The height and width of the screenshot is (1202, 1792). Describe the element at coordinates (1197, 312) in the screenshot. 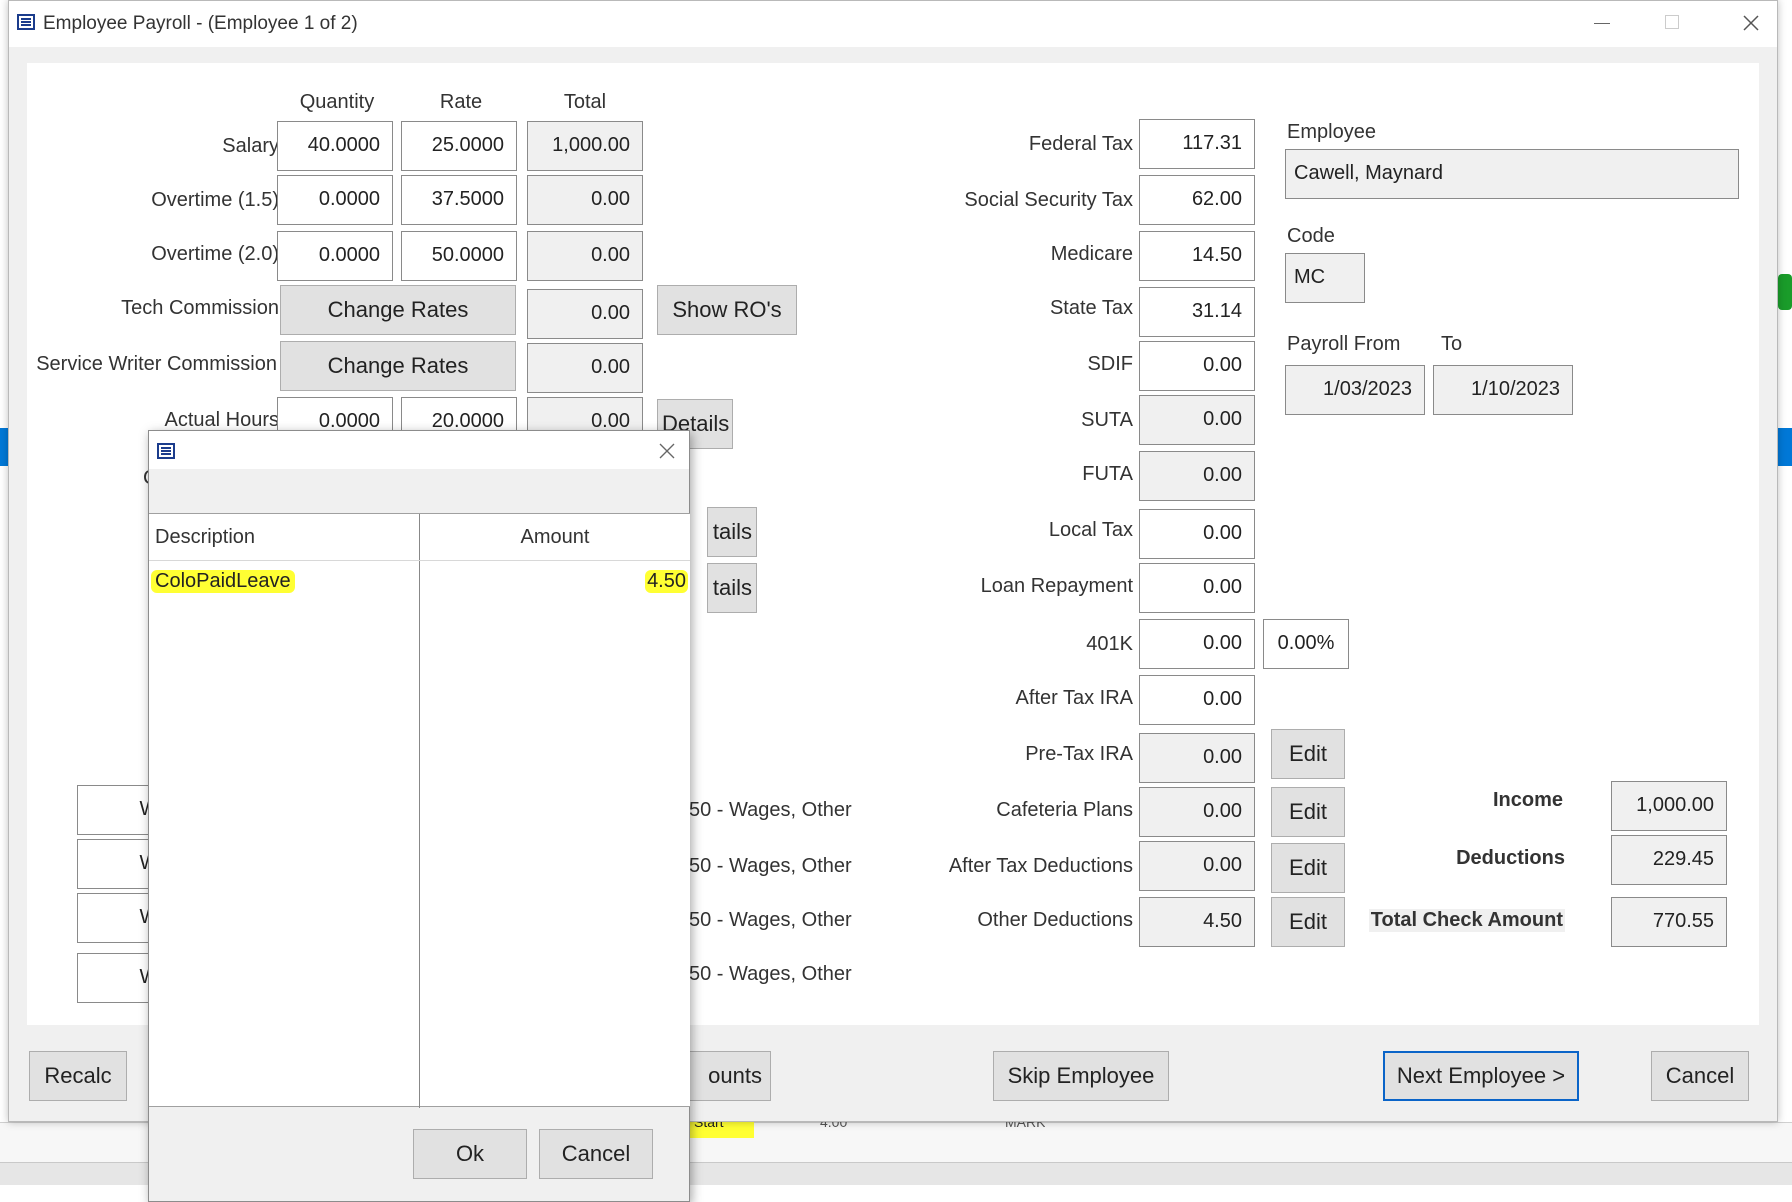

I see `state-tax-input: 31.14` at that location.